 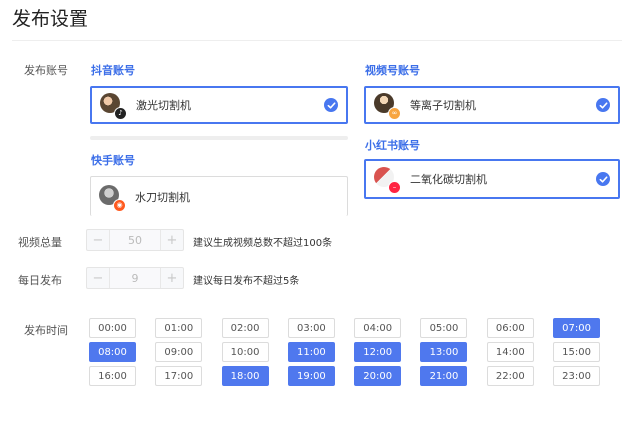 I want to click on time-slot-2100: 21:00, so click(x=444, y=376).